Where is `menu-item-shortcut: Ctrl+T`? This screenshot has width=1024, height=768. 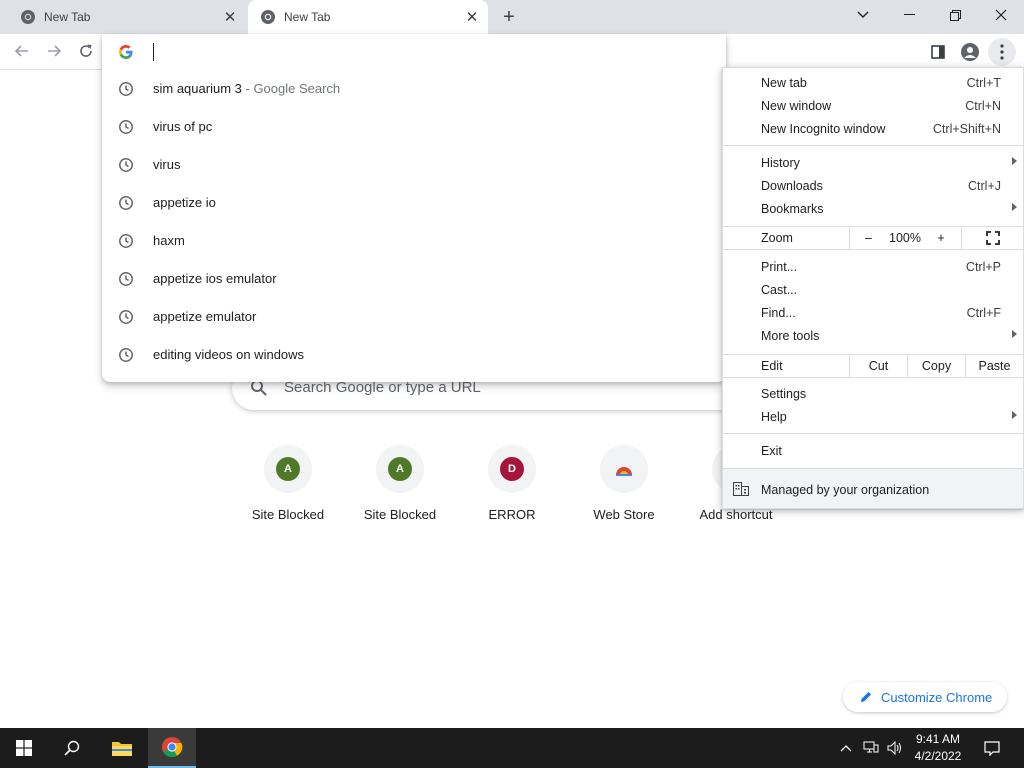
menu-item-shortcut: Ctrl+T is located at coordinates (983, 83).